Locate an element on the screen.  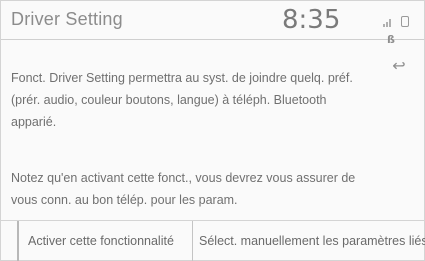
back-button: ↩ is located at coordinates (399, 66).